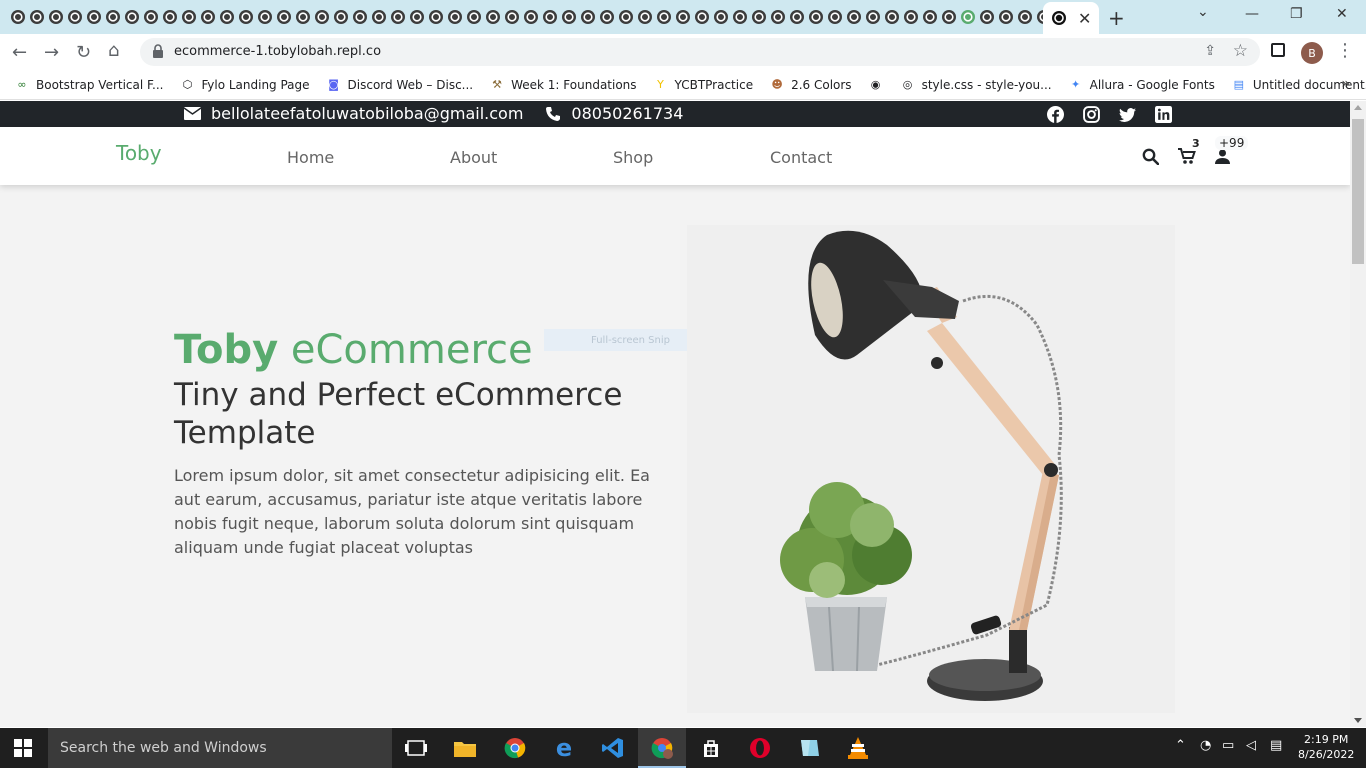 Image resolution: width=1366 pixels, height=768 pixels. What do you see at coordinates (139, 153) in the screenshot?
I see `site-brand-logo: Toby` at bounding box center [139, 153].